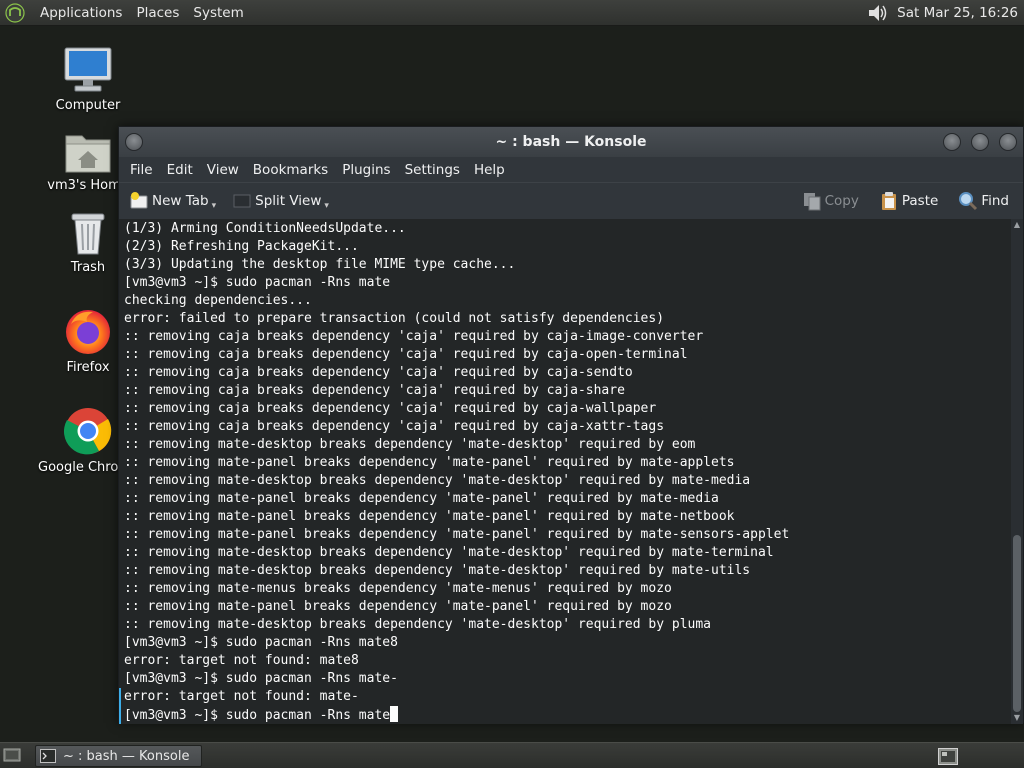 This screenshot has width=1024, height=768. Describe the element at coordinates (218, 13) in the screenshot. I see `system-menu: System` at that location.